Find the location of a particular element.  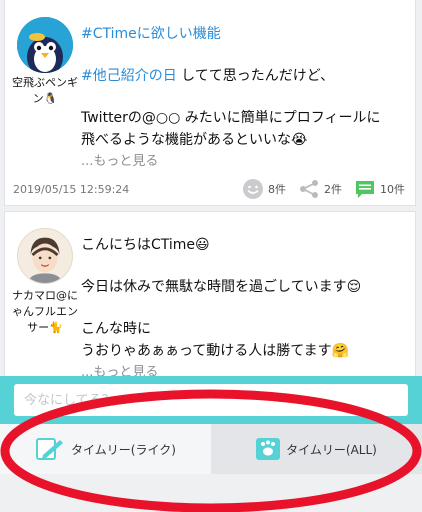

post-line: #他己紹介の日 してて思ったんだけど、 is located at coordinates (243, 76).